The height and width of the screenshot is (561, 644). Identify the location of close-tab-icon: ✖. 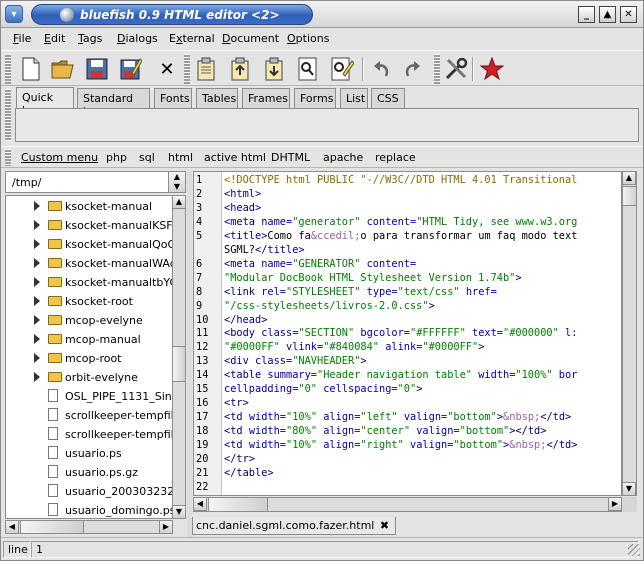
(384, 525).